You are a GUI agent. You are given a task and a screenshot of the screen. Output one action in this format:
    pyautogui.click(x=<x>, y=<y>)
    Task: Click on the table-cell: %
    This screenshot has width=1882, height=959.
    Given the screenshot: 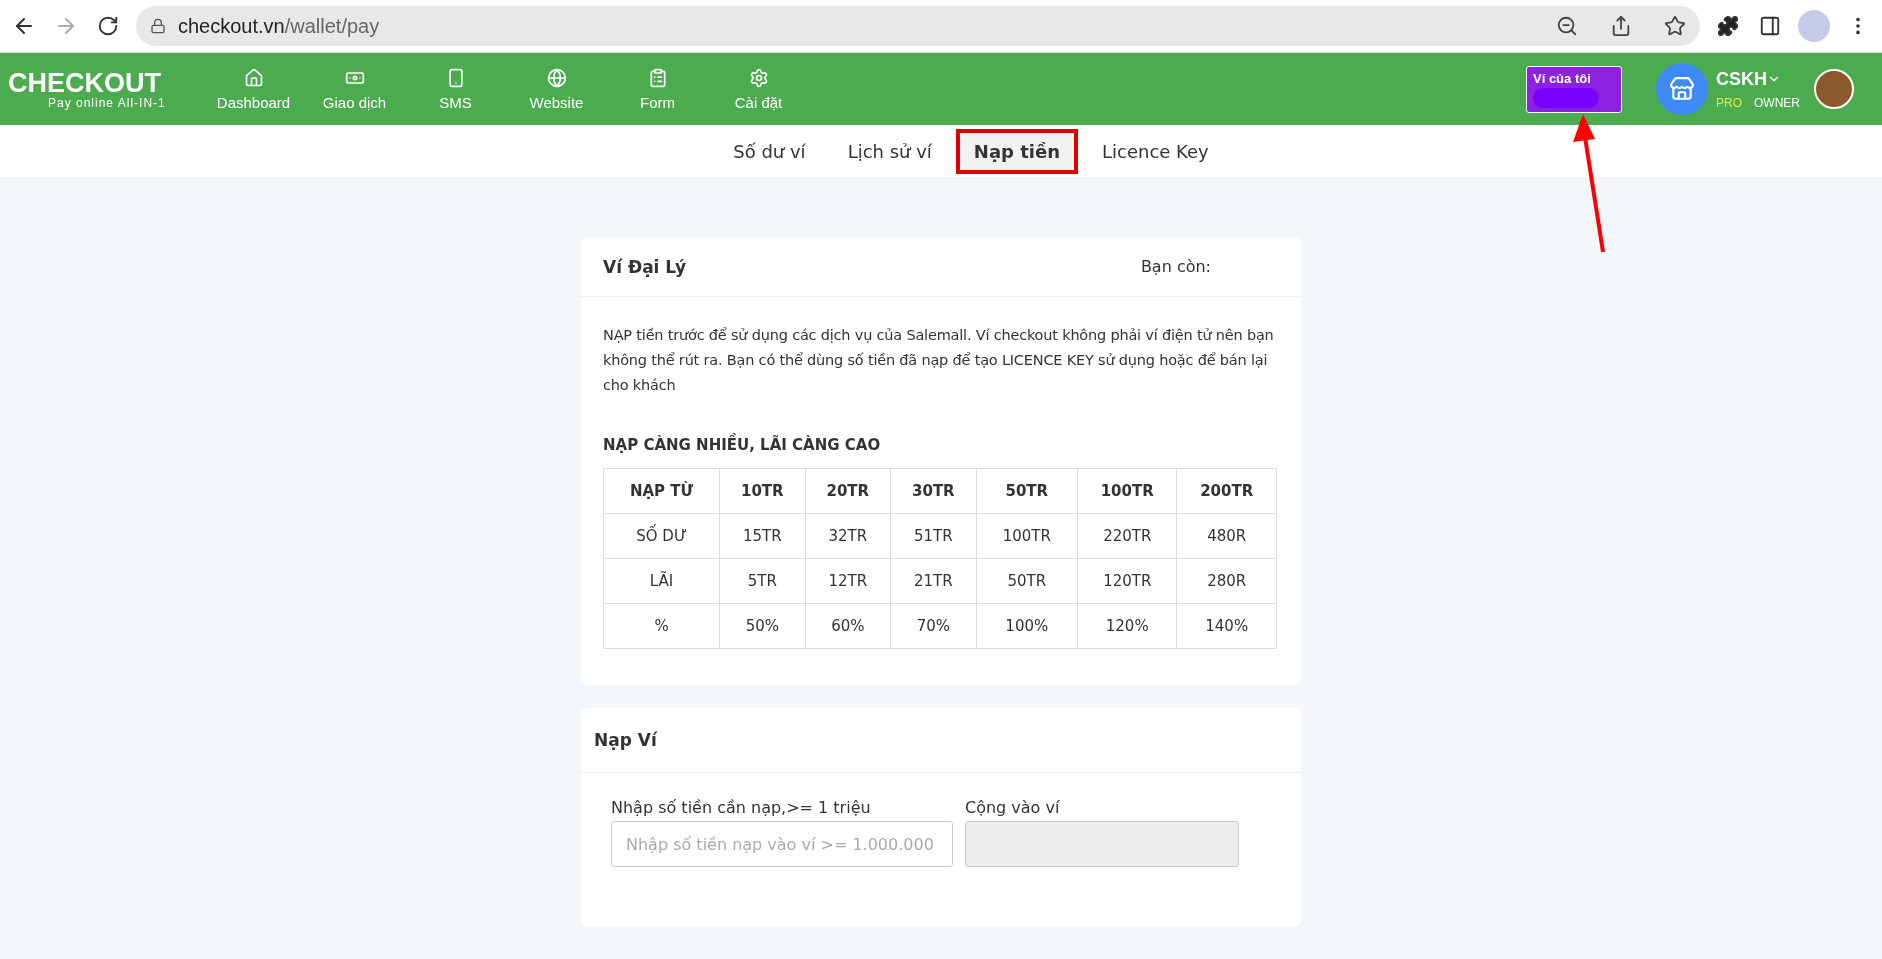 What is the action you would take?
    pyautogui.click(x=661, y=626)
    